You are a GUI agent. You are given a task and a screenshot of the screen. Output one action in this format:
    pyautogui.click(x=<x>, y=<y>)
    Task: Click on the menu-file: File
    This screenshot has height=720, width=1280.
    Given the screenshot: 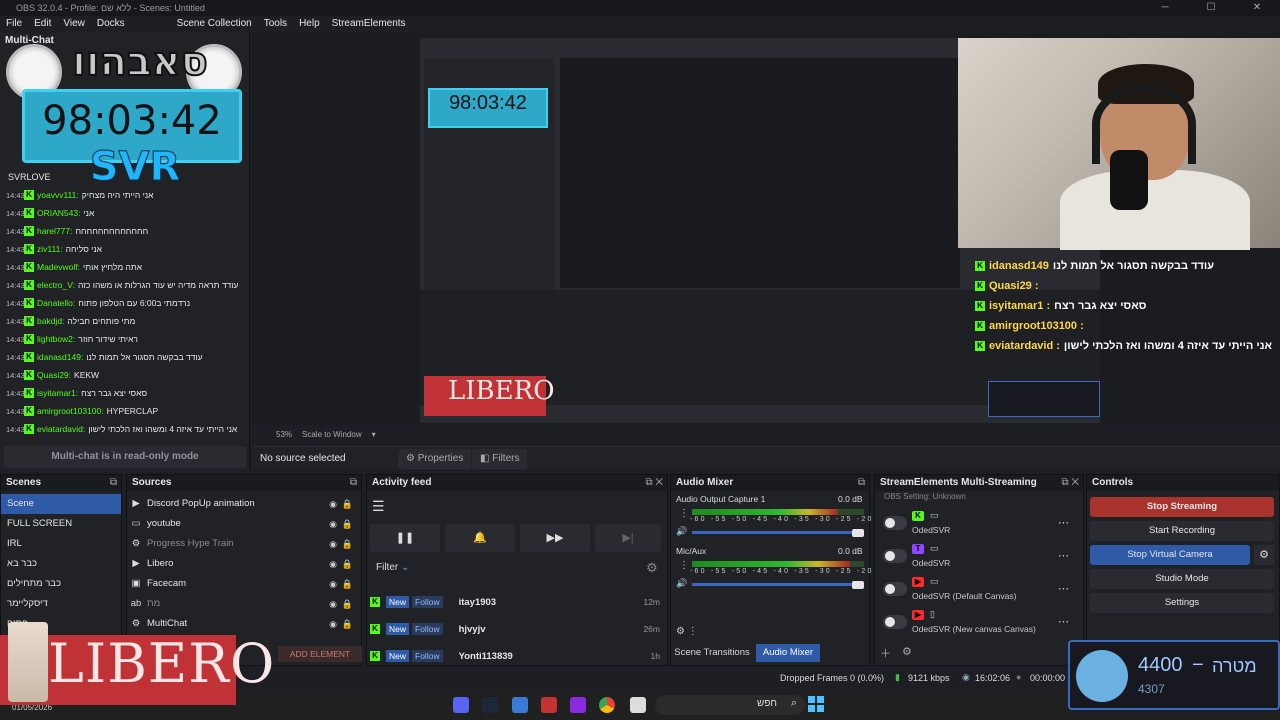 What is the action you would take?
    pyautogui.click(x=14, y=24)
    